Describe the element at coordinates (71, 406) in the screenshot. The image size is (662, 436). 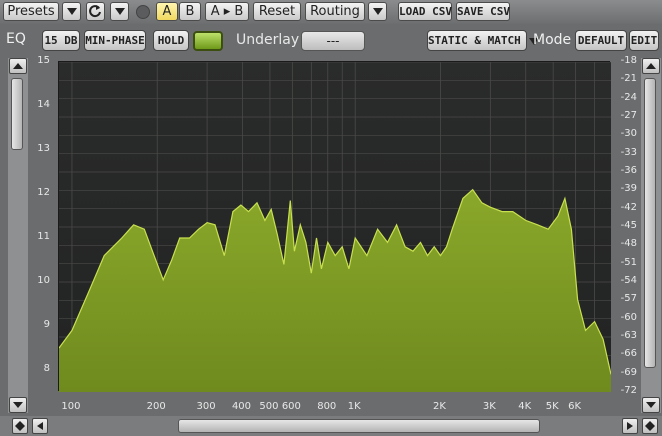
I see `x-tick-label: 100` at that location.